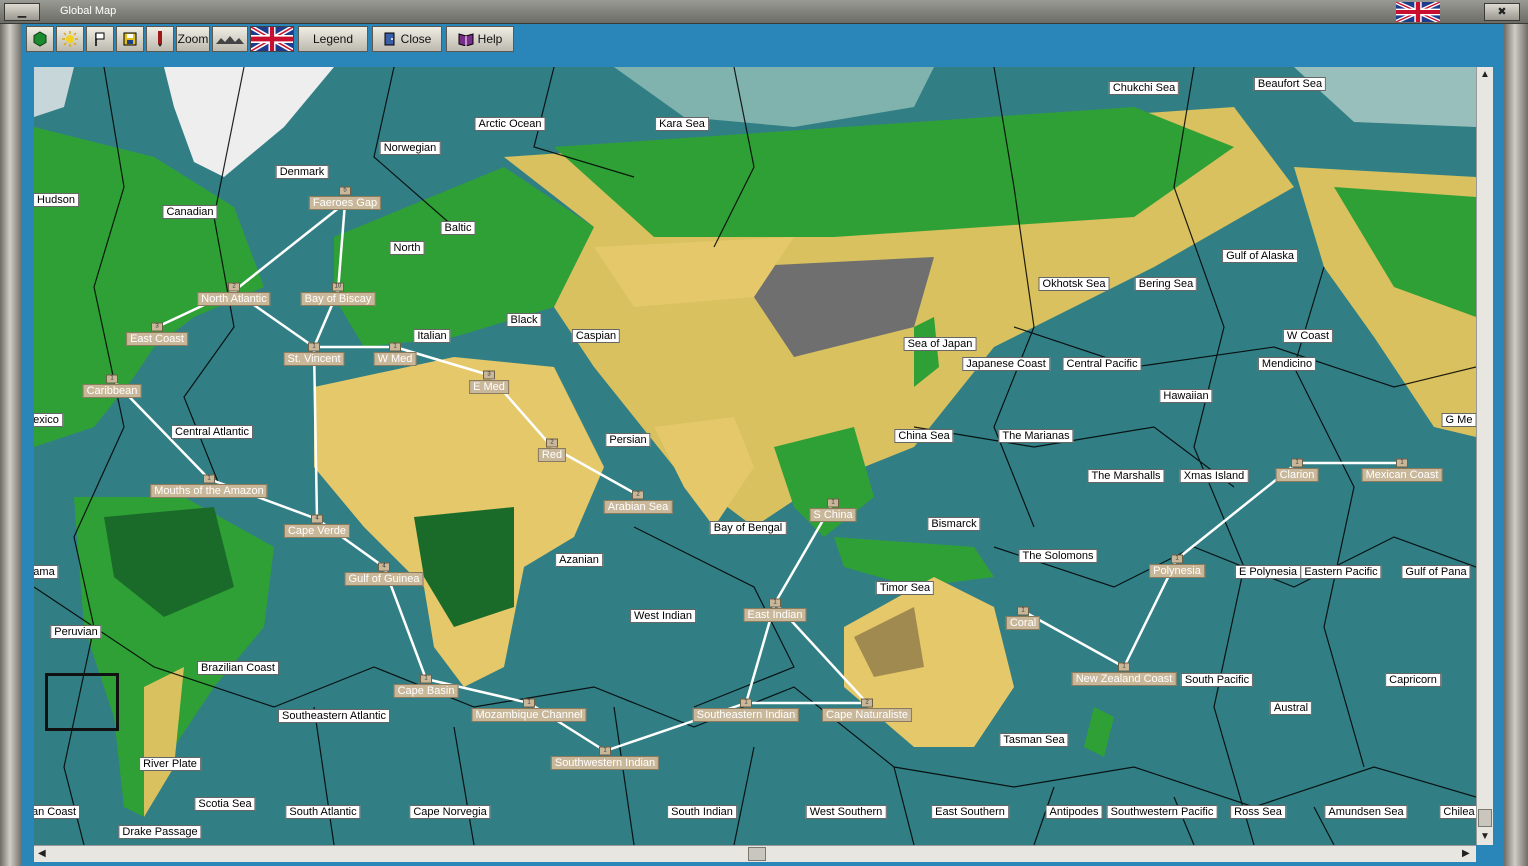 This screenshot has width=1528, height=866. What do you see at coordinates (1074, 812) in the screenshot?
I see `sea-zone-label: Antipodes` at bounding box center [1074, 812].